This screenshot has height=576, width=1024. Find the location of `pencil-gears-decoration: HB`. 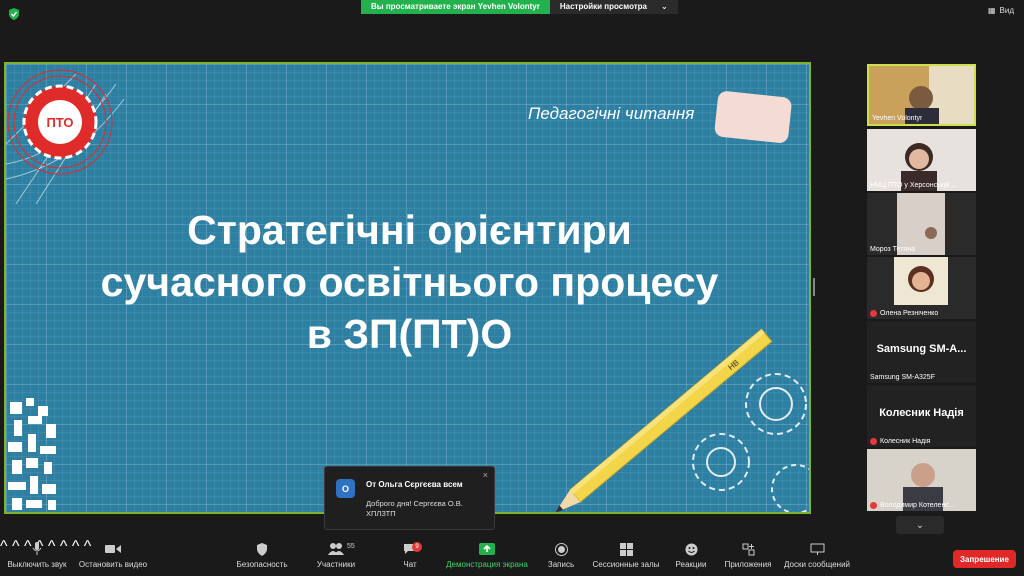

pencil-gears-decoration: HB is located at coordinates (682, 420).